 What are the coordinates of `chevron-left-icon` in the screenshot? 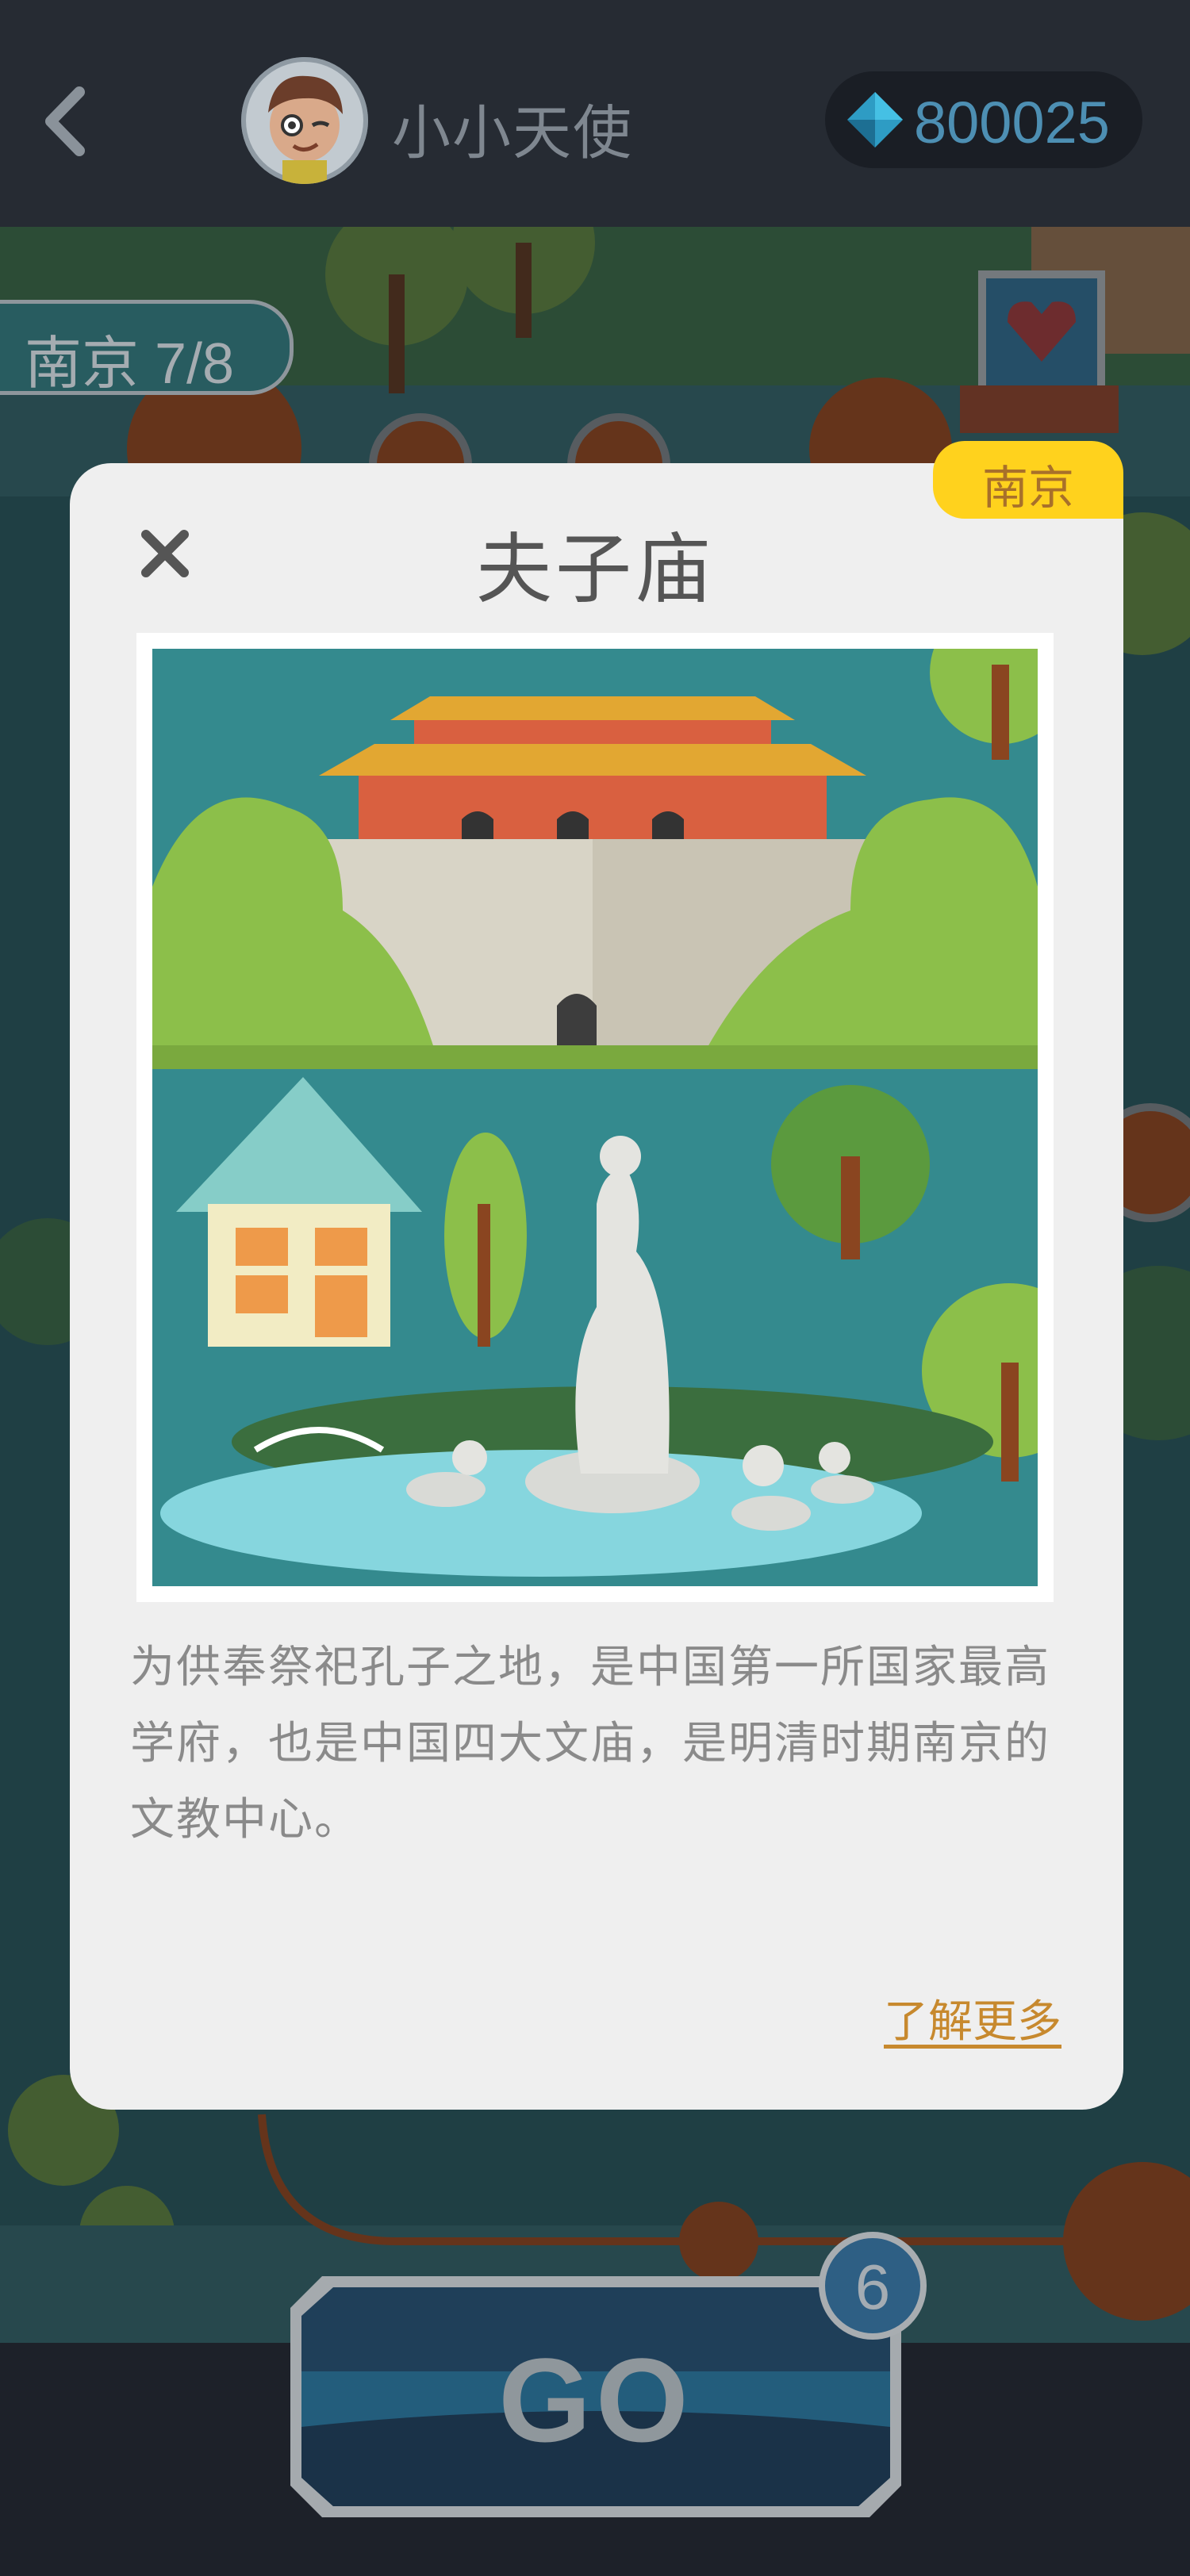 It's located at (65, 122).